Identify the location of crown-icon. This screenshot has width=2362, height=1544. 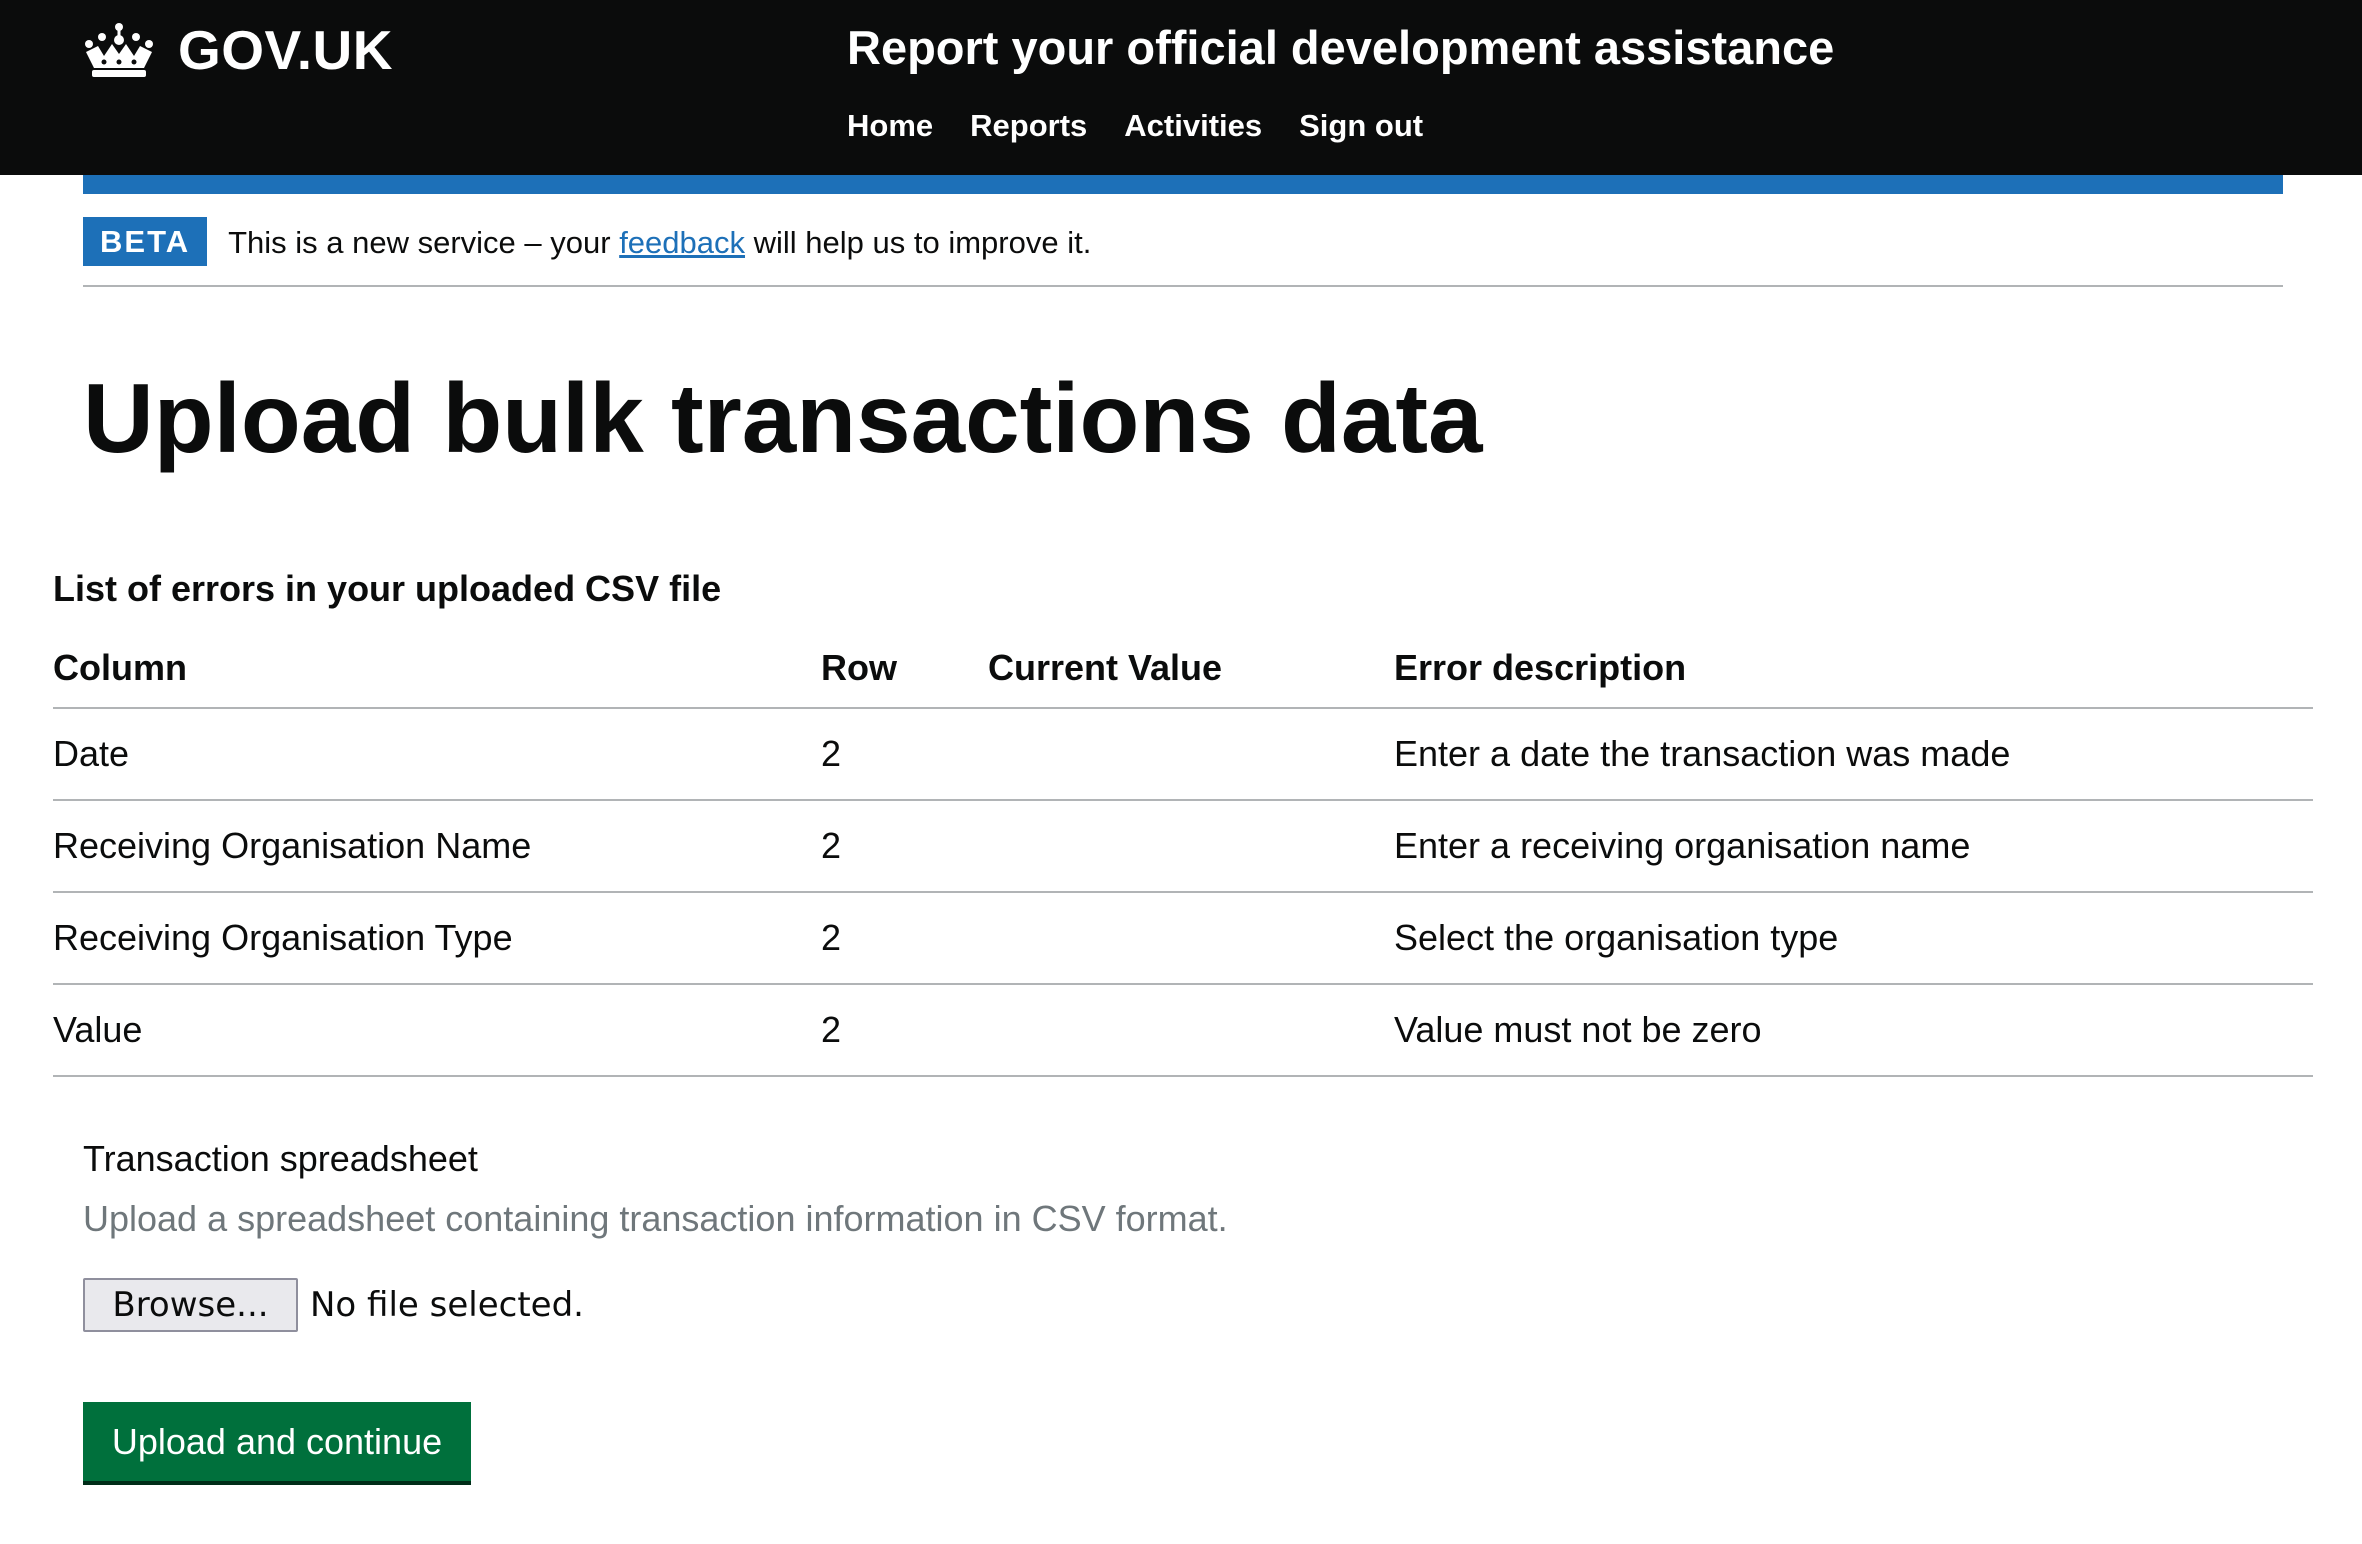
(119, 50).